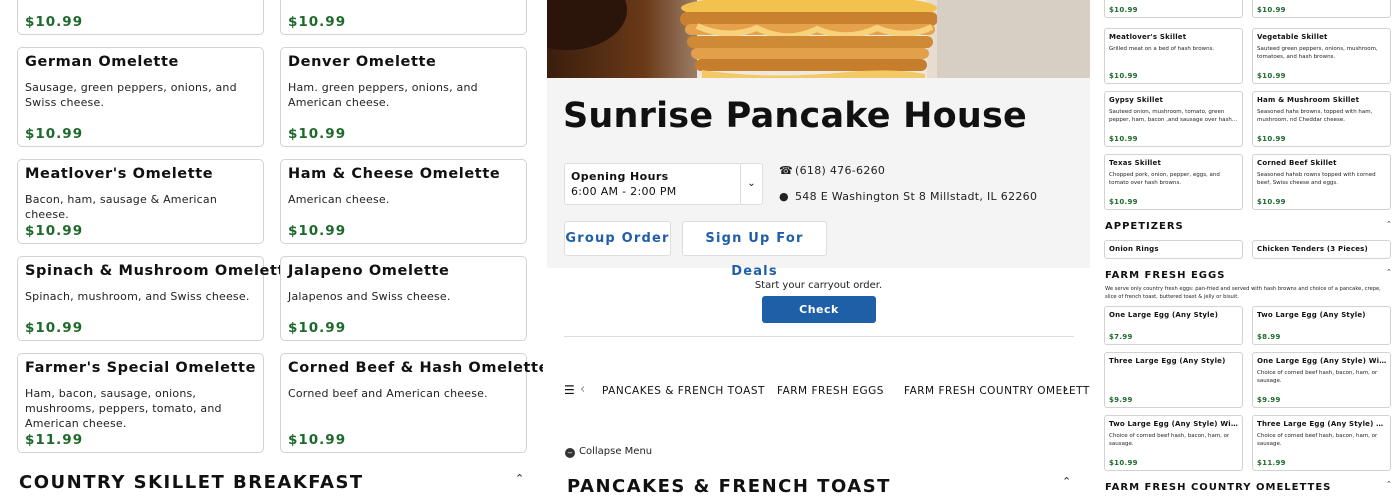 The image size is (1400, 500). Describe the element at coordinates (102, 62) in the screenshot. I see `item-name: German Omelette` at that location.